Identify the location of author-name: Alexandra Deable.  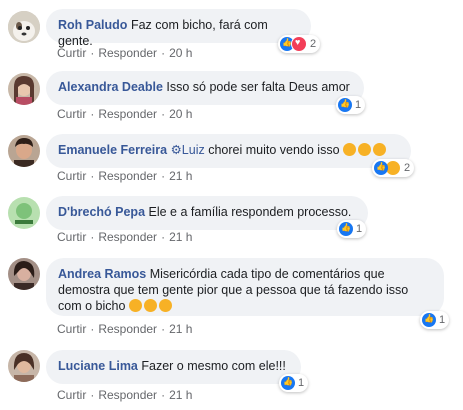
(110, 87).